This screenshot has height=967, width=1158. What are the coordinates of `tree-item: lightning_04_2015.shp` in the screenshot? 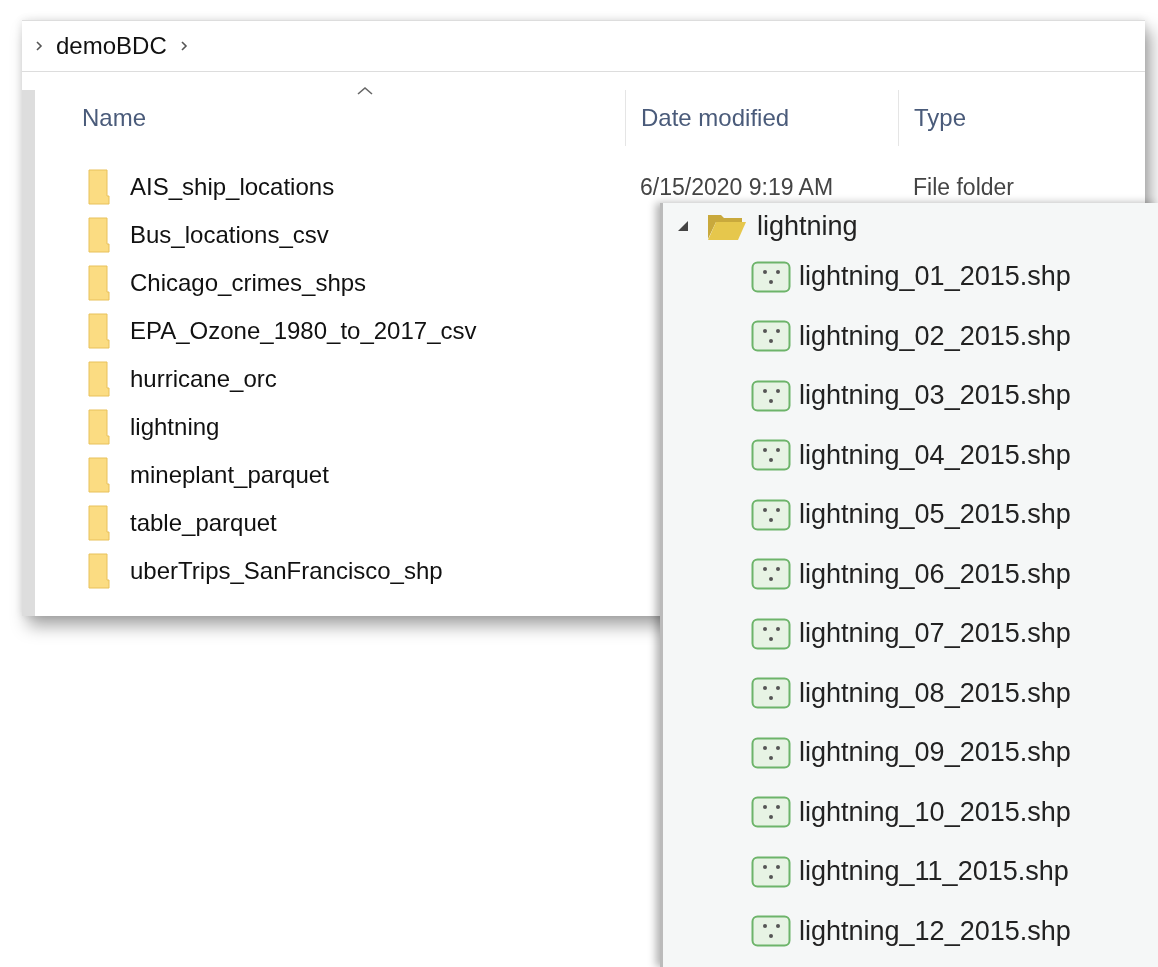 It's located at (935, 455).